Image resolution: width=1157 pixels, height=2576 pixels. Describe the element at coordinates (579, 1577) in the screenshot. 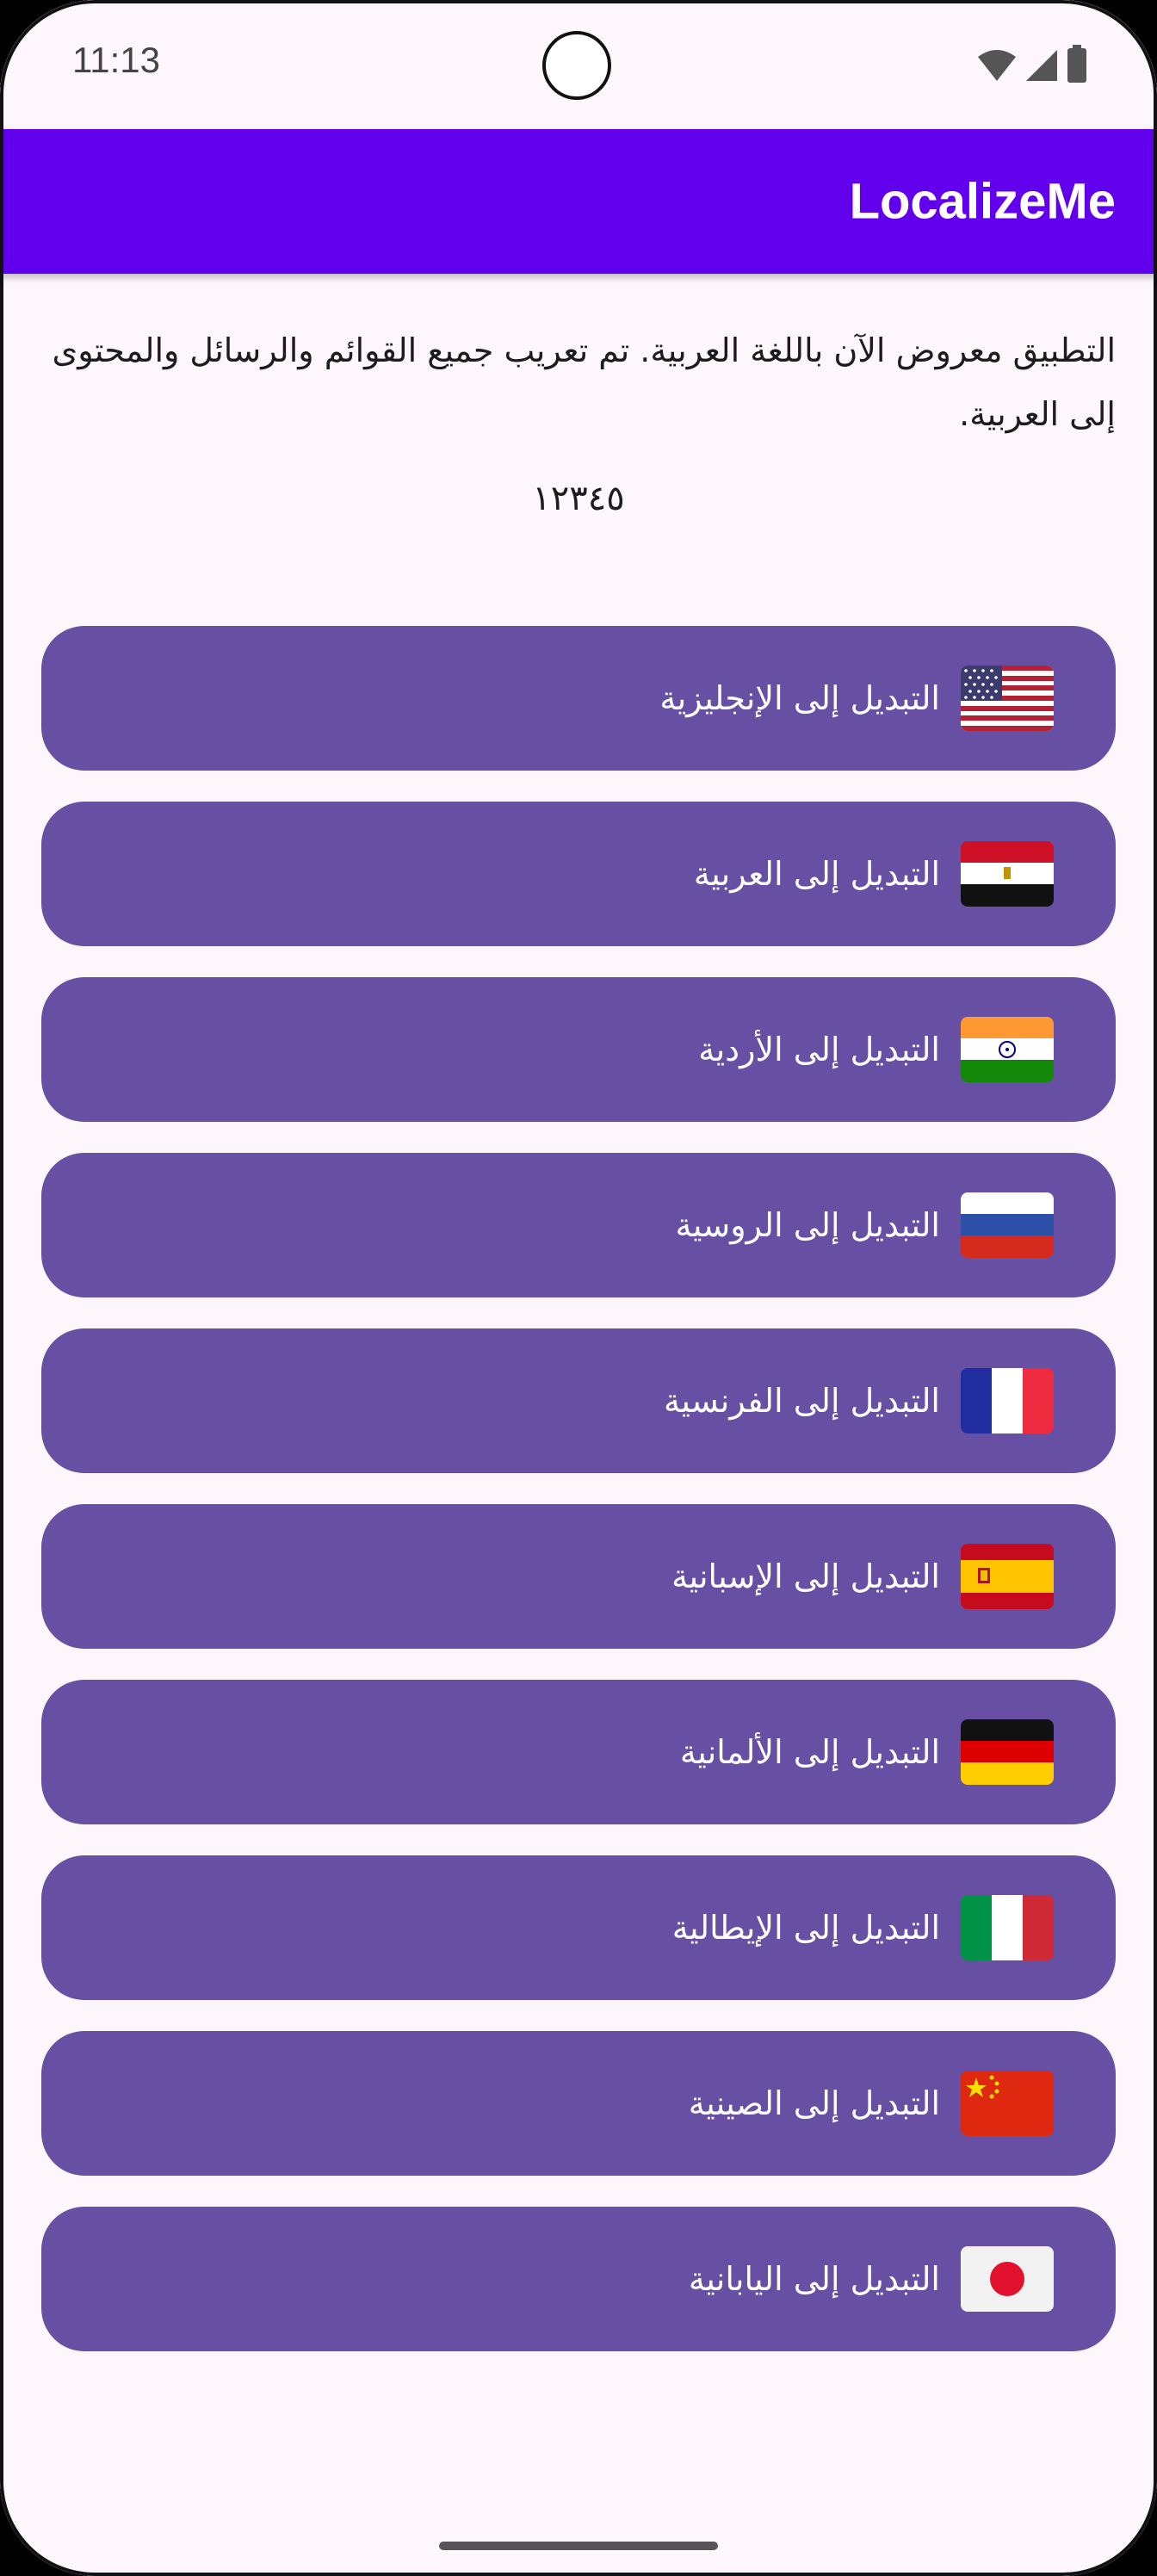

I see `switch-to-spanish-button: التبديل إلى الإسبانية` at that location.